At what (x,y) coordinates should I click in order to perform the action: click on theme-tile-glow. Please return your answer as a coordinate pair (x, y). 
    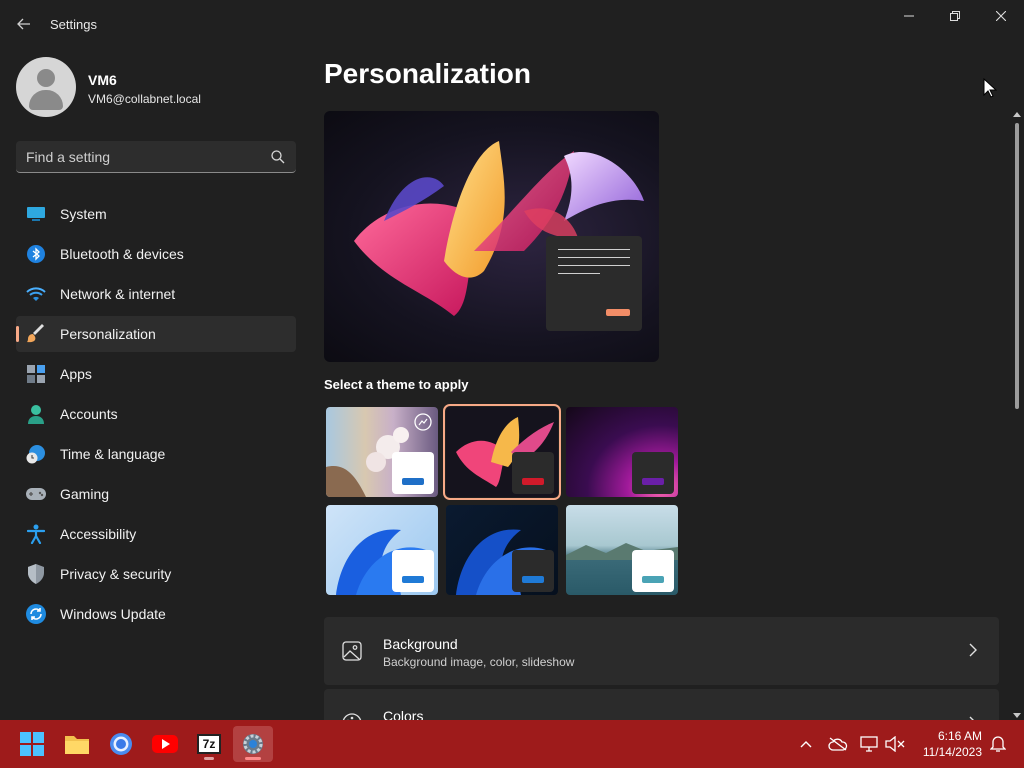
    Looking at the image, I should click on (502, 452).